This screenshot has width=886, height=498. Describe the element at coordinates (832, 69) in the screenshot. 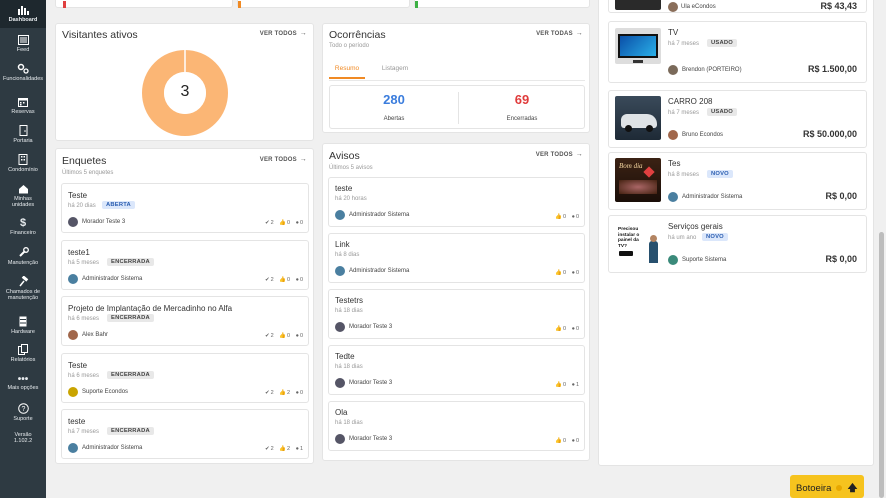

I see `item-price: R$ 1.500,00` at that location.